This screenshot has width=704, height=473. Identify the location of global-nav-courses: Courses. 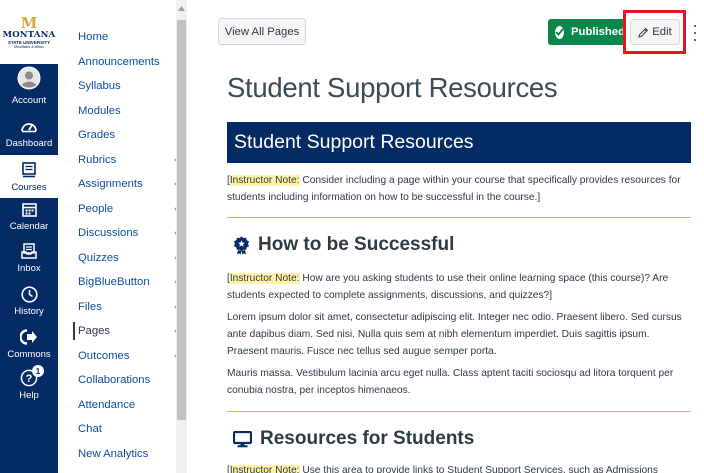
(29, 176).